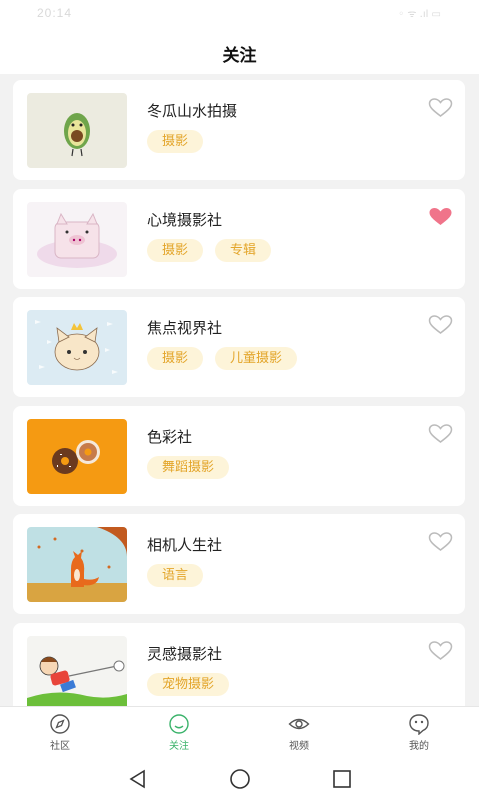  What do you see at coordinates (299, 724) in the screenshot?
I see `eye-icon` at bounding box center [299, 724].